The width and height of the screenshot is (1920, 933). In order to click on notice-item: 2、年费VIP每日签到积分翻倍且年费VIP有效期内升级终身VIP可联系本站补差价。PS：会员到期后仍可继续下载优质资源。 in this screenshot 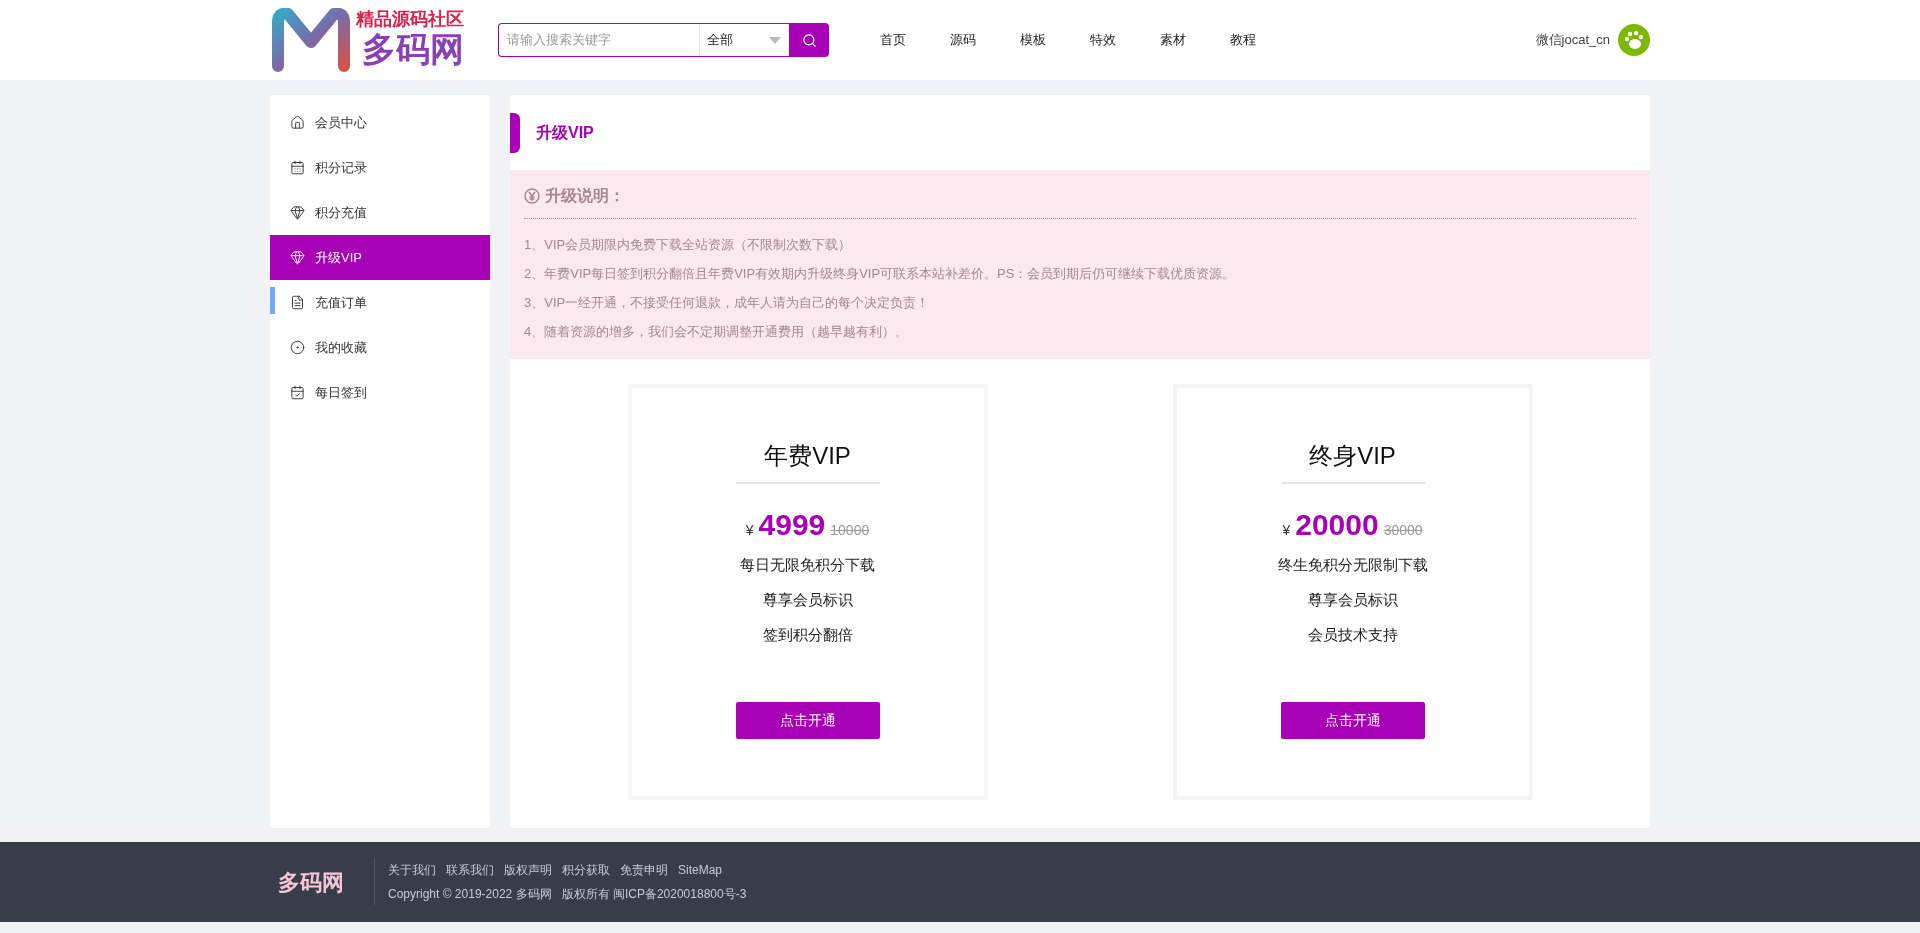, I will do `click(880, 274)`.